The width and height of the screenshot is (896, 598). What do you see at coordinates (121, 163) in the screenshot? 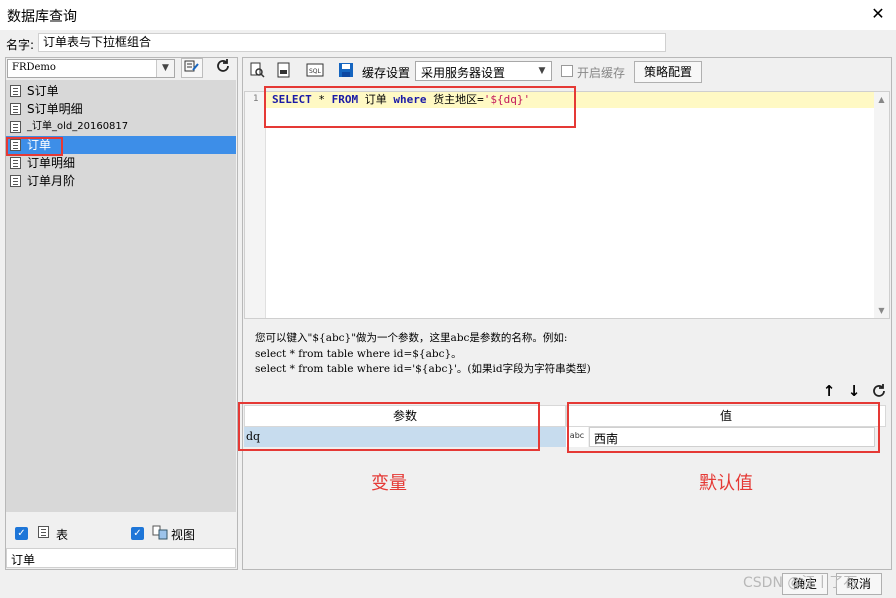
I see `table-item: 订单明细` at bounding box center [121, 163].